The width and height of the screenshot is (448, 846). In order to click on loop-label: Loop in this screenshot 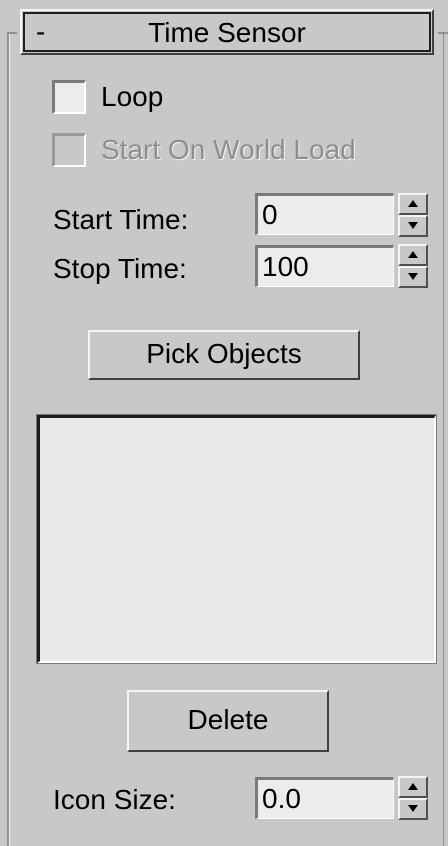, I will do `click(132, 96)`.